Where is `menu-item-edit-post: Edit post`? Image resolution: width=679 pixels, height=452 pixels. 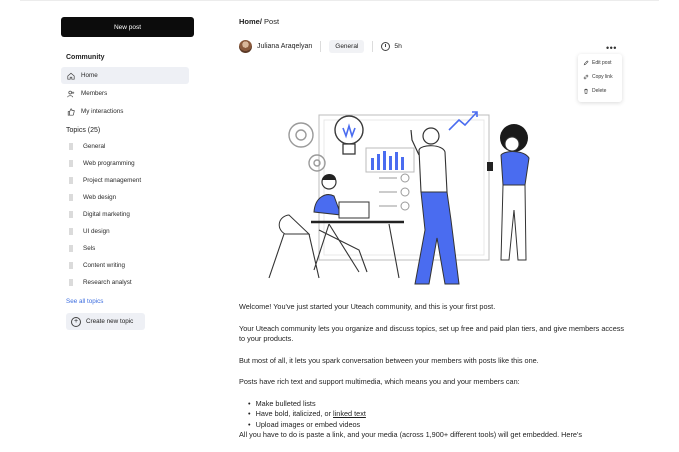 menu-item-edit-post: Edit post is located at coordinates (600, 63).